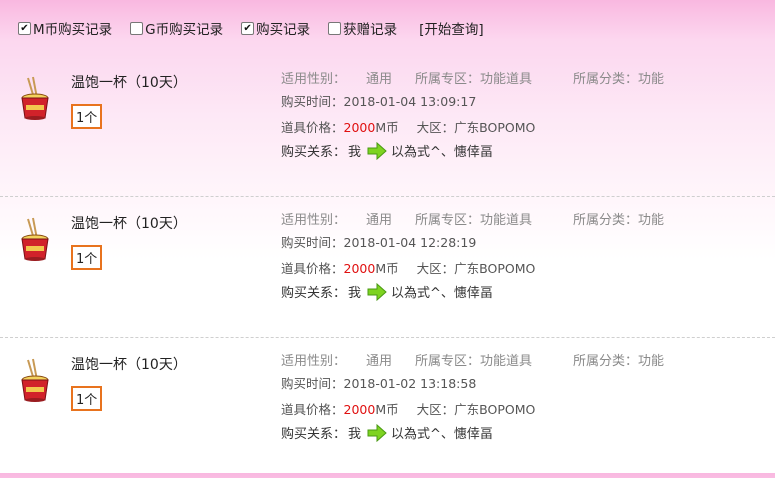 This screenshot has height=478, width=775. Describe the element at coordinates (184, 30) in the screenshot. I see `filter-label: G币购买记录` at that location.